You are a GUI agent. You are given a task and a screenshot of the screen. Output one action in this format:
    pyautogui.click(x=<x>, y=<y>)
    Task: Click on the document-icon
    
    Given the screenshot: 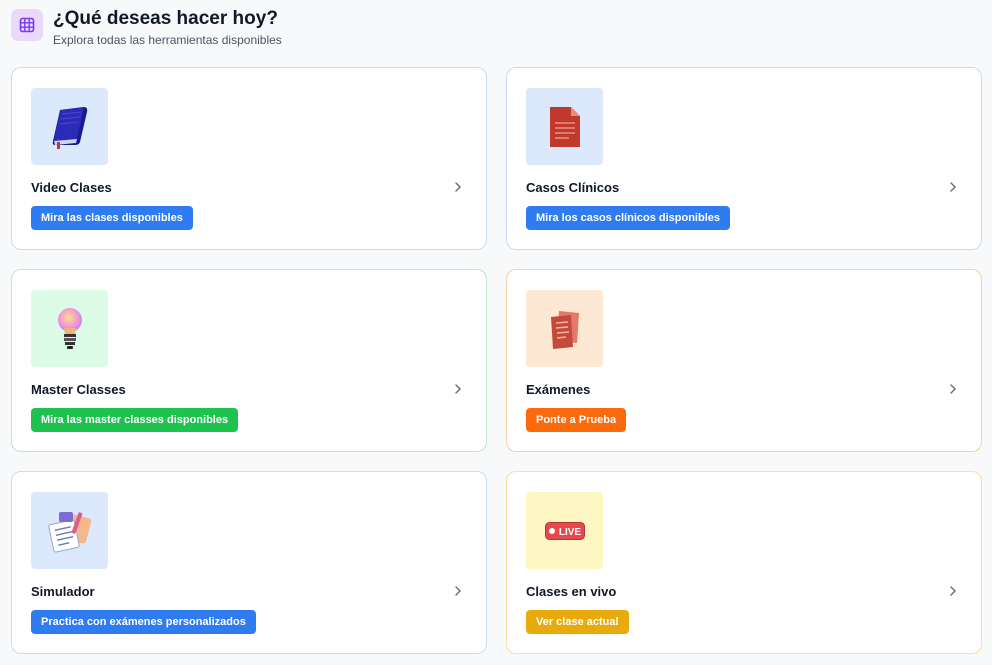 What is the action you would take?
    pyautogui.click(x=564, y=126)
    